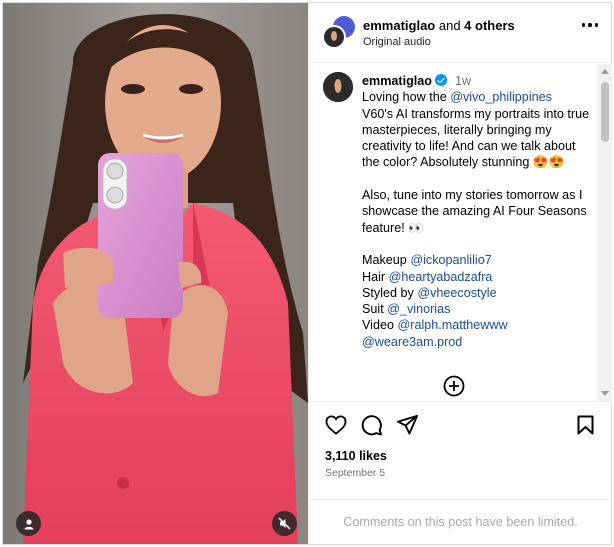 Image resolution: width=614 pixels, height=547 pixels. Describe the element at coordinates (460, 521) in the screenshot. I see `comments-limited-notice: Comments on this post have been limited.` at that location.